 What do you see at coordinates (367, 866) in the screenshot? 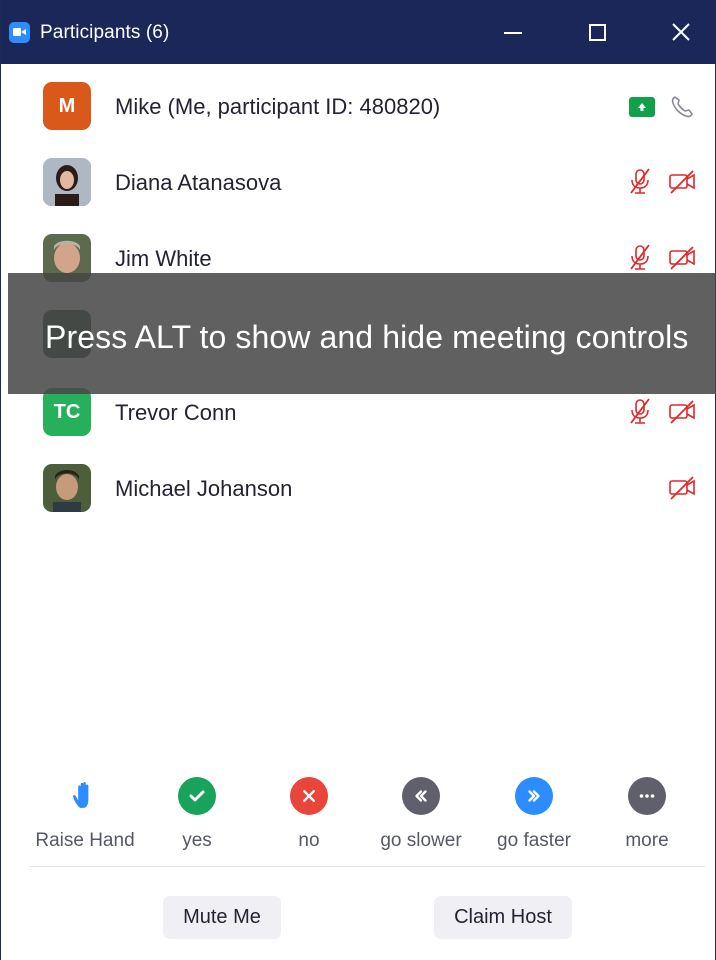
I see `divider` at bounding box center [367, 866].